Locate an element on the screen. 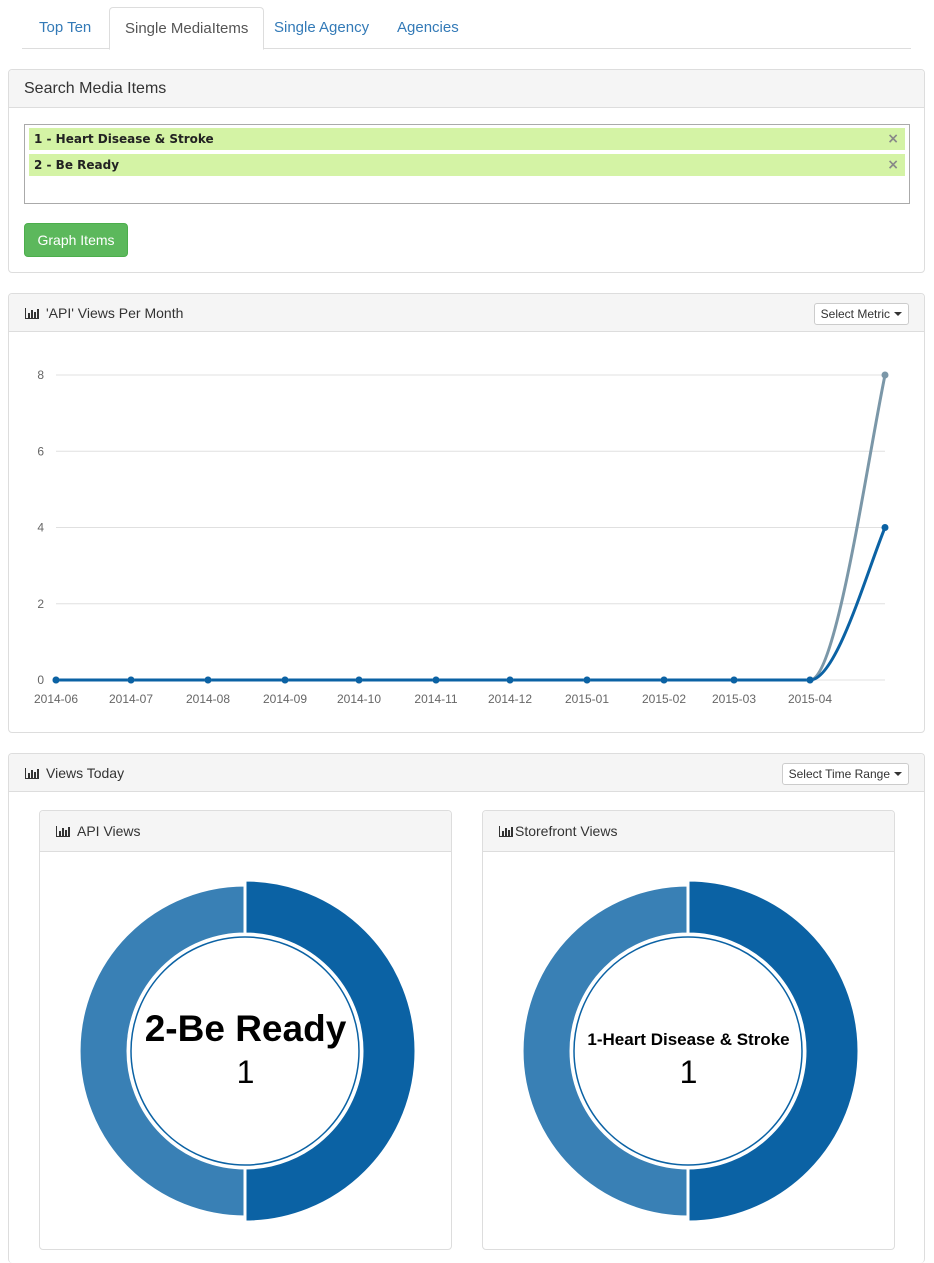 This screenshot has height=1263, width=934. api-views-heading: API Views is located at coordinates (245, 831).